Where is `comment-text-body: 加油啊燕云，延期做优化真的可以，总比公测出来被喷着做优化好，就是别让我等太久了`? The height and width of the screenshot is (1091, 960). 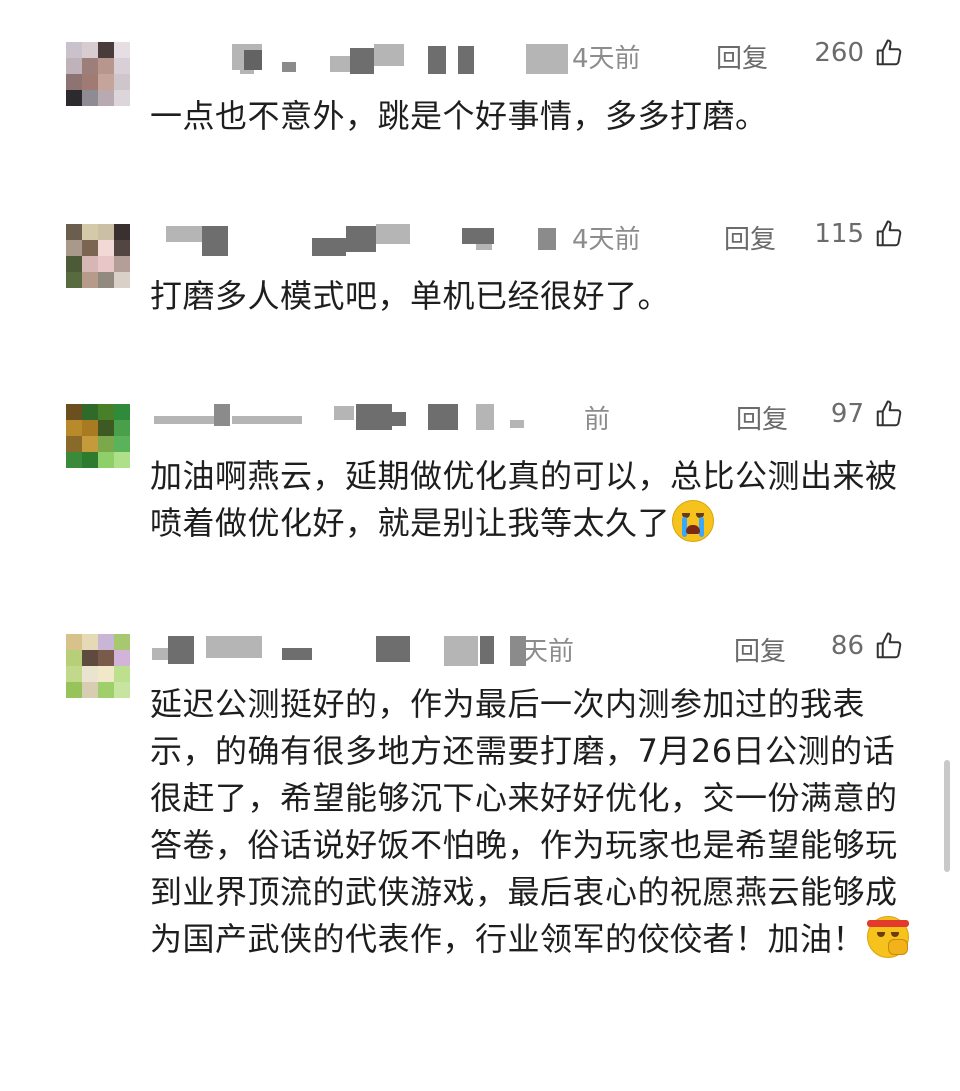 comment-text-body: 加油啊燕云，延期做优化真的可以，总比公测出来被喷着做优化好，就是别让我等太久了 is located at coordinates (524, 499).